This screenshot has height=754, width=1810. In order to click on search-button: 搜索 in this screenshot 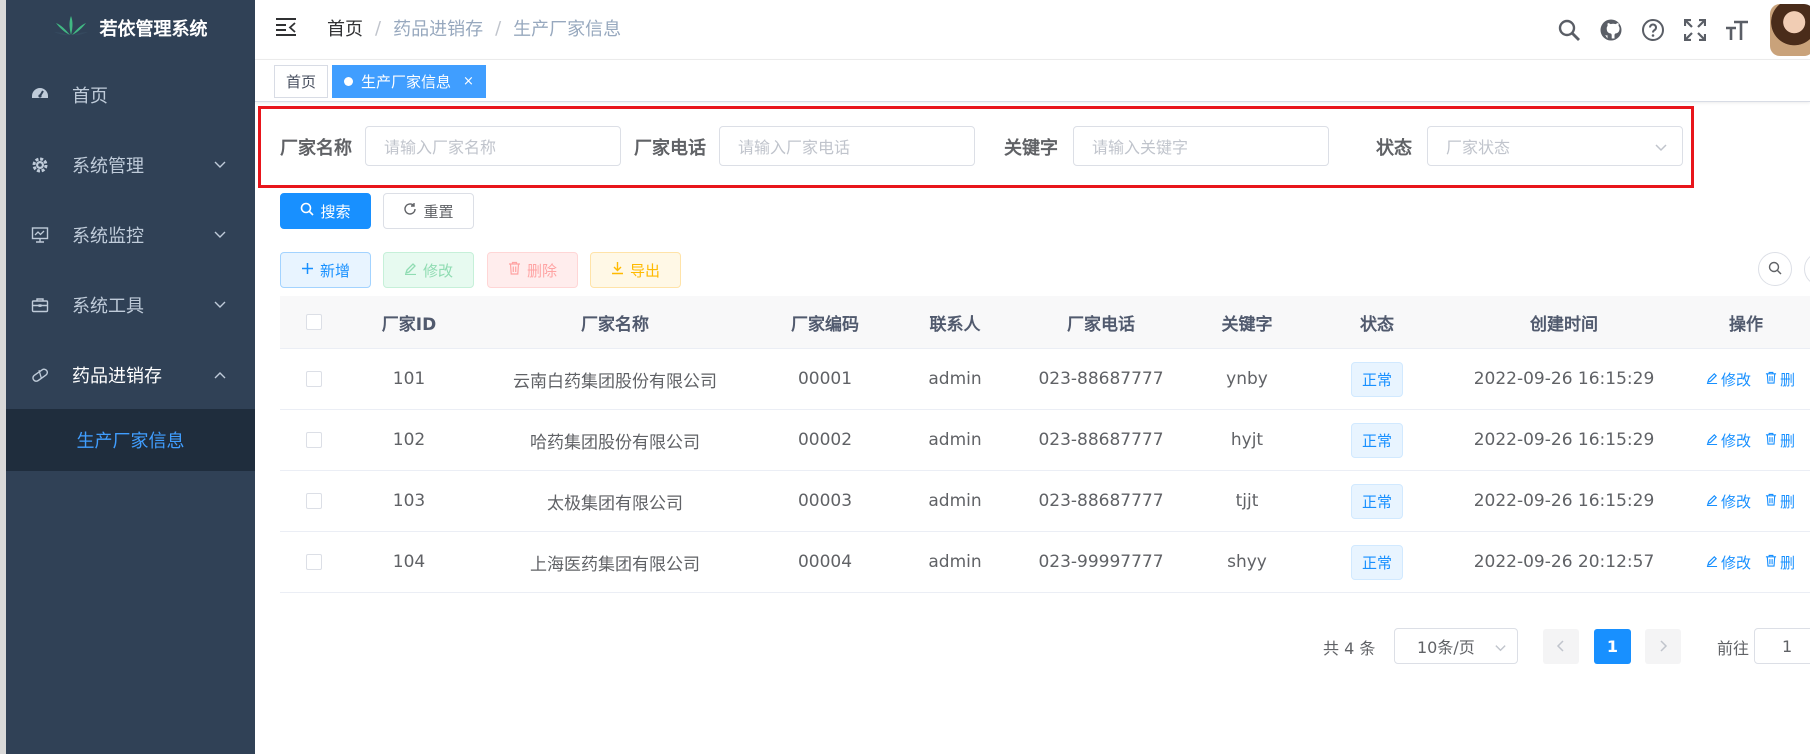, I will do `click(325, 211)`.